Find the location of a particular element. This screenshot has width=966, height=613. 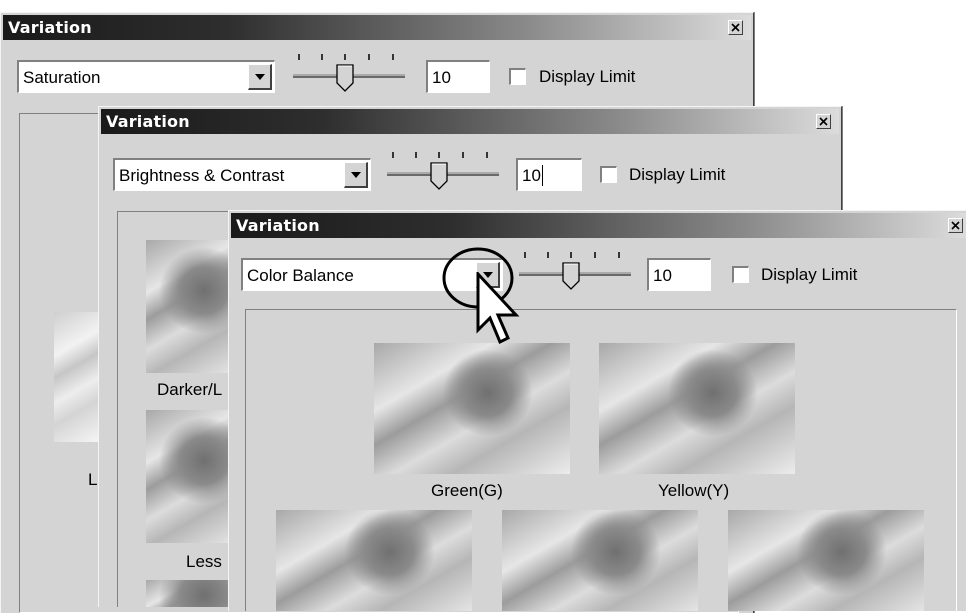

text-caret is located at coordinates (542, 175).